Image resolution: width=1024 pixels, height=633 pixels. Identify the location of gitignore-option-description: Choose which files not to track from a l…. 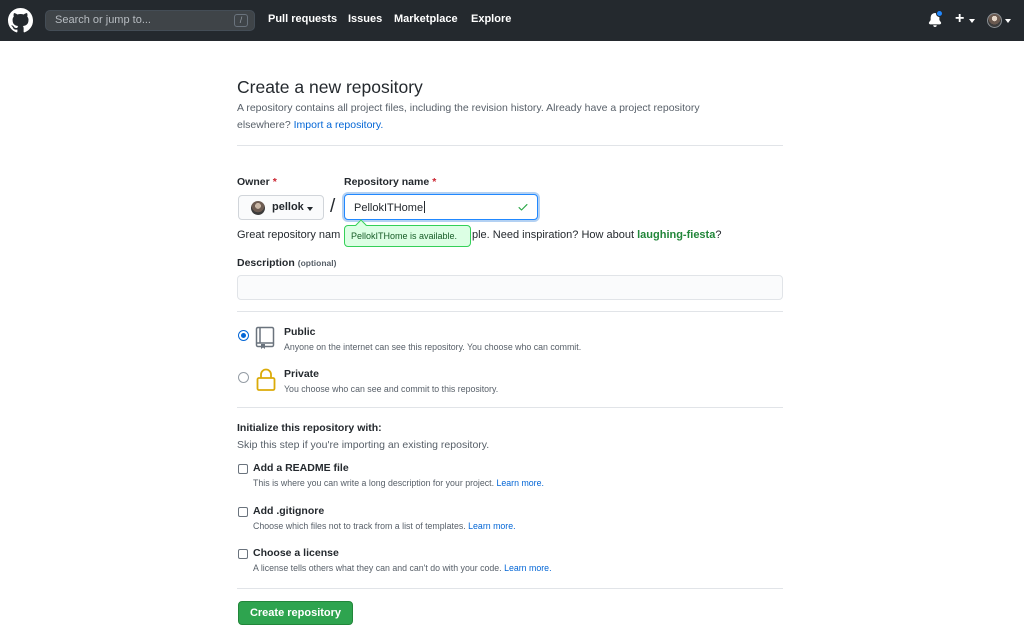
(384, 526).